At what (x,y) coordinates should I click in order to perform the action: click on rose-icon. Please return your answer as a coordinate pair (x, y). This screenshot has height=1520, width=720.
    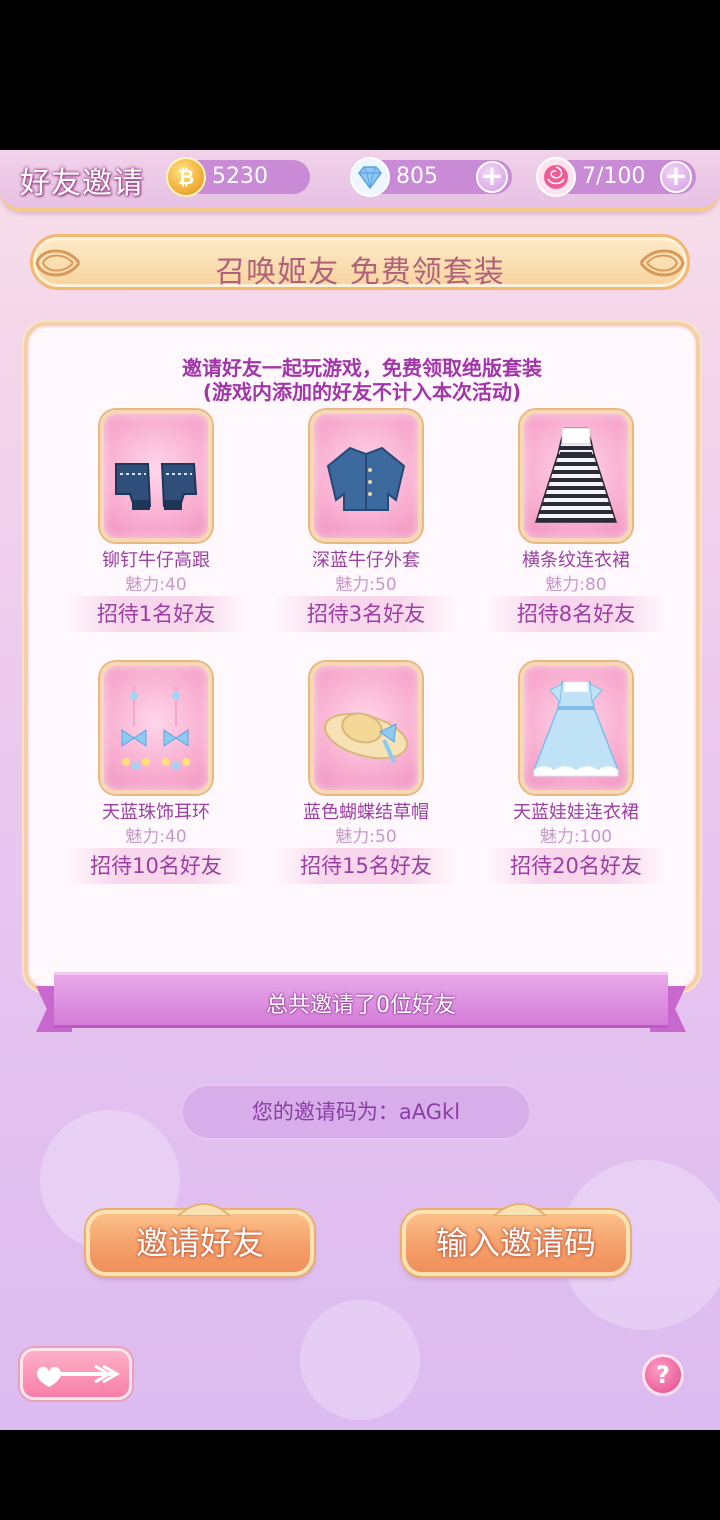
    Looking at the image, I should click on (556, 177).